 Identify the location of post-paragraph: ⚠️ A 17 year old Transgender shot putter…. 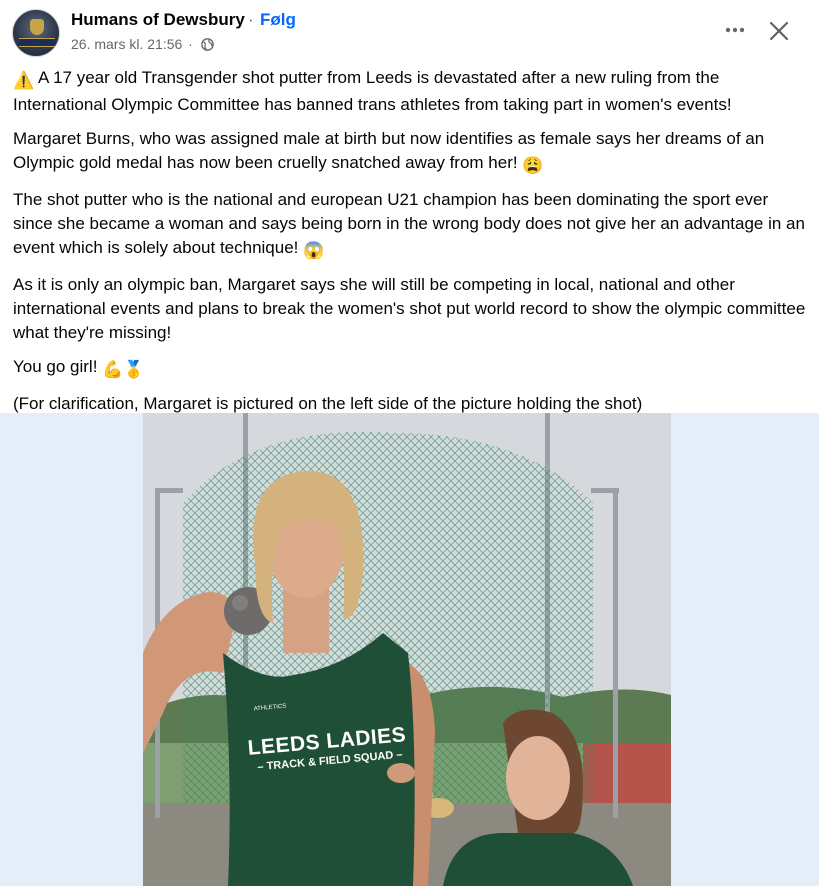
(410, 91).